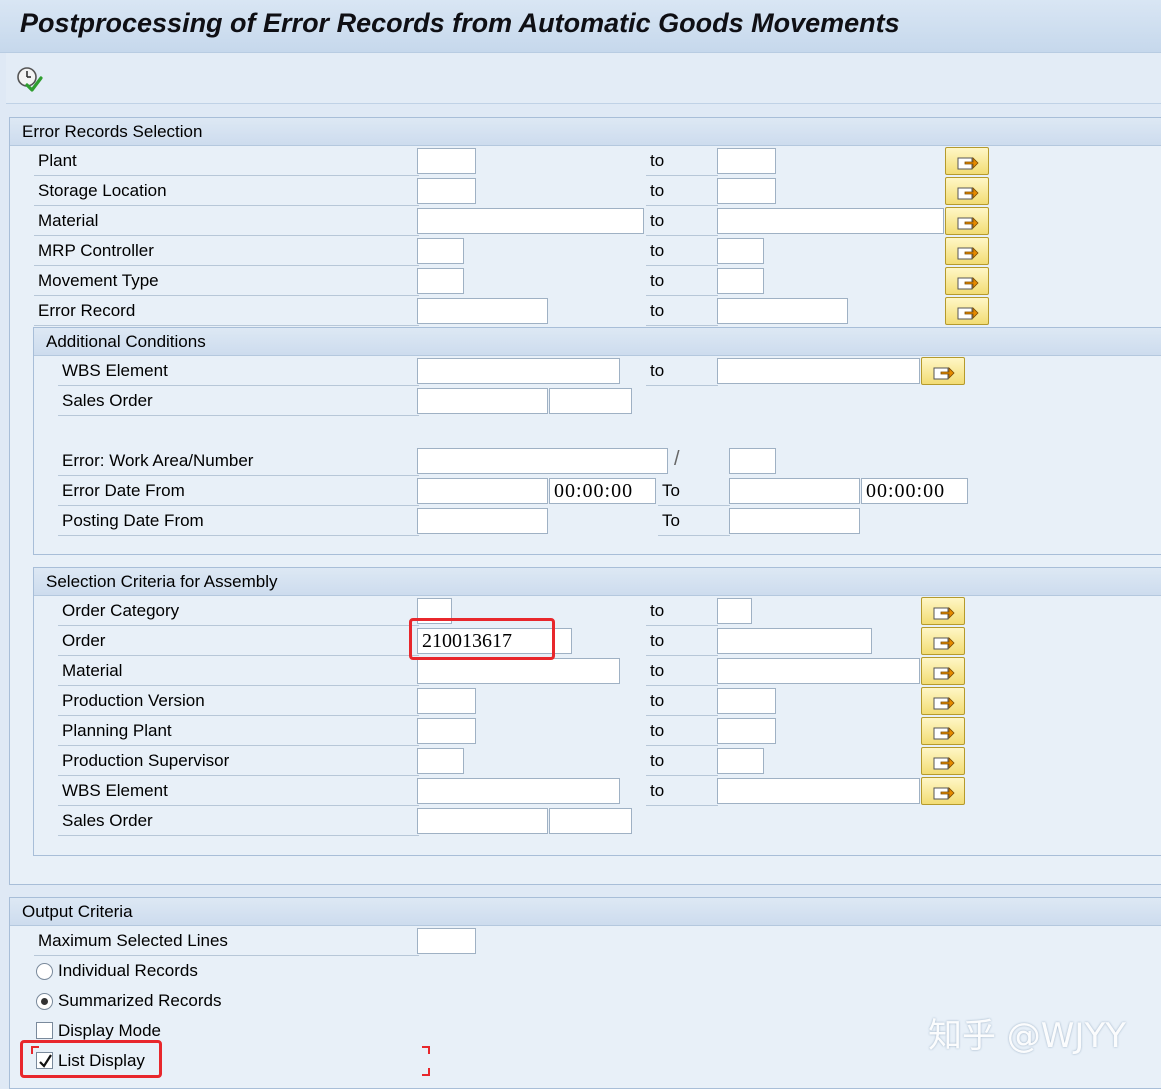 Image resolution: width=1161 pixels, height=1089 pixels. I want to click on planning-plant-from-input, so click(446, 731).